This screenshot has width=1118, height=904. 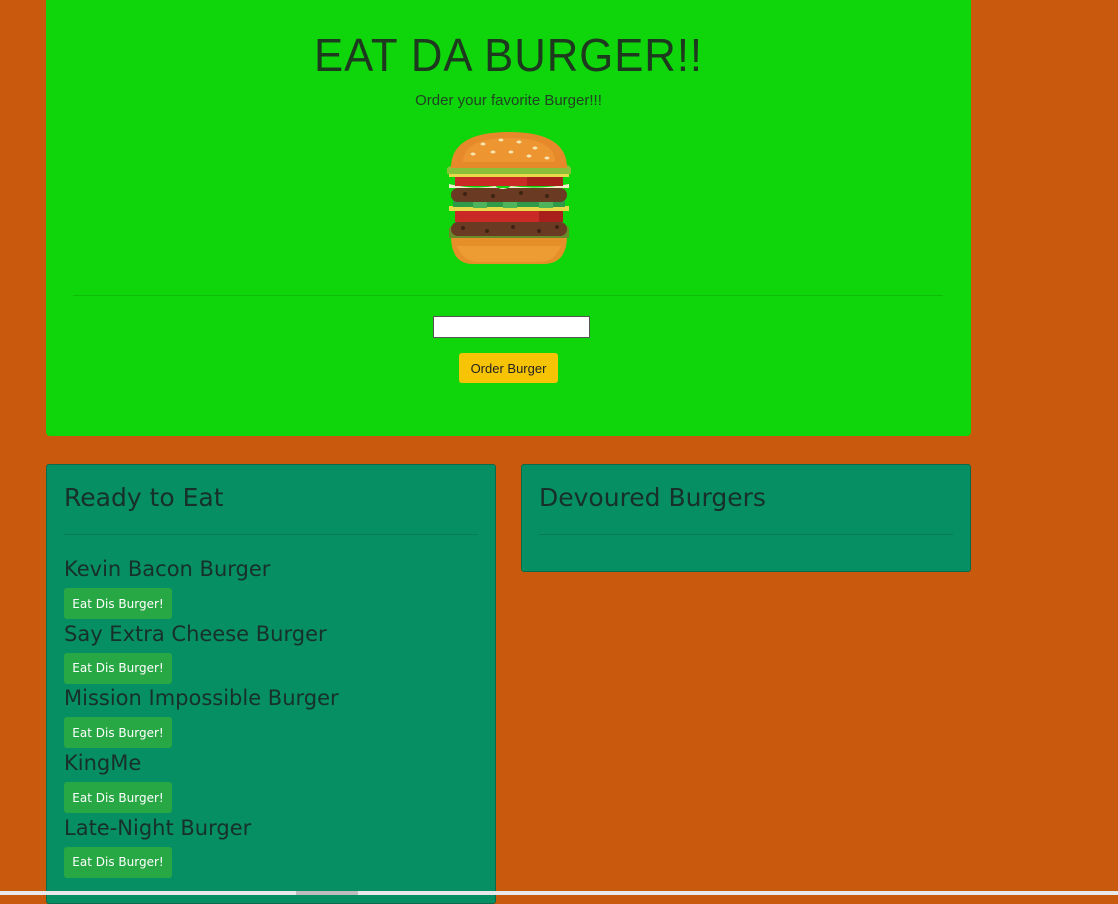 What do you see at coordinates (201, 698) in the screenshot?
I see `burger-name: Mission Impossible Burger` at bounding box center [201, 698].